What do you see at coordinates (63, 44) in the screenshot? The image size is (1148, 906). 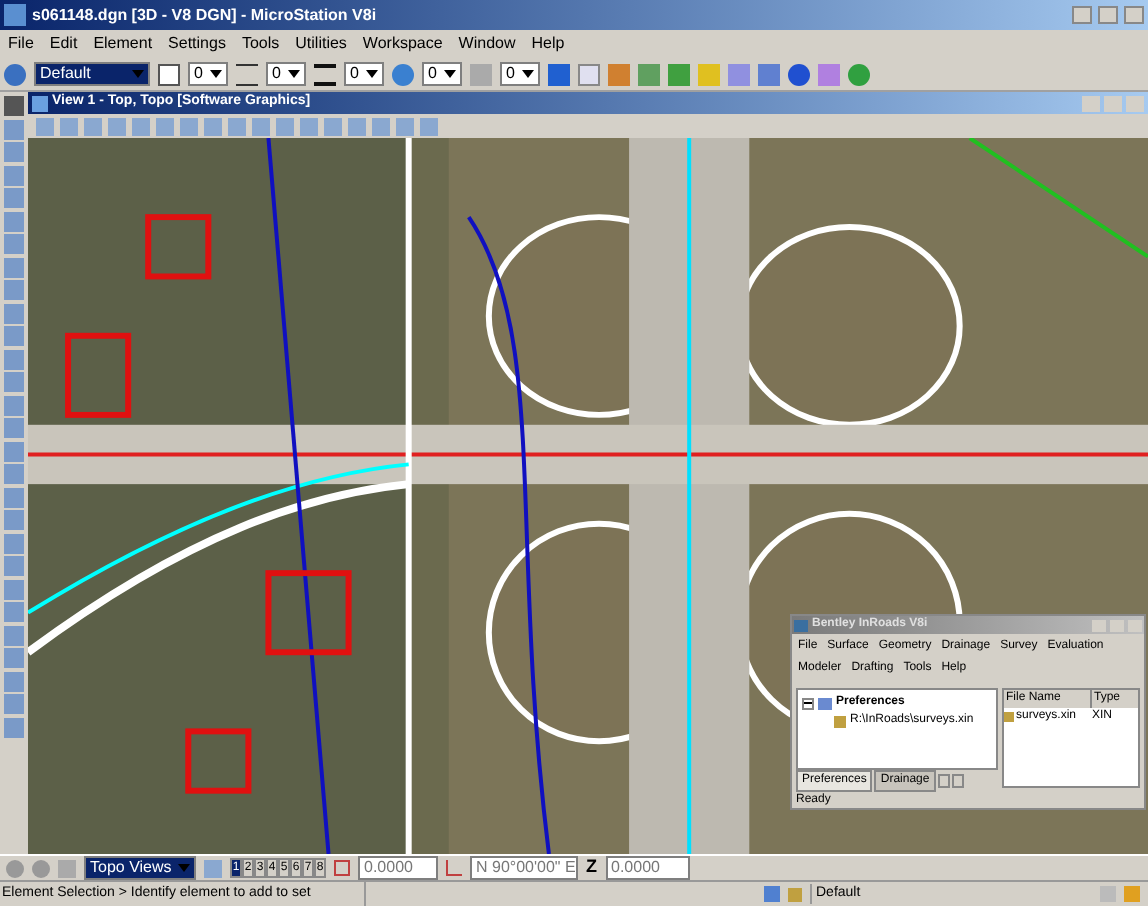 I see `menu-item: Edit` at bounding box center [63, 44].